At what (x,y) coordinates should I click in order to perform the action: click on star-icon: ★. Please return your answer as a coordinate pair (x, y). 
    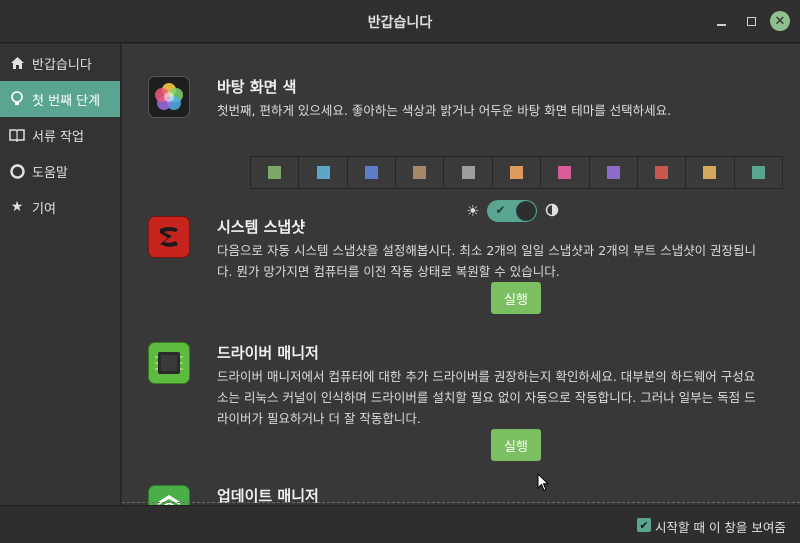
    Looking at the image, I should click on (17, 207).